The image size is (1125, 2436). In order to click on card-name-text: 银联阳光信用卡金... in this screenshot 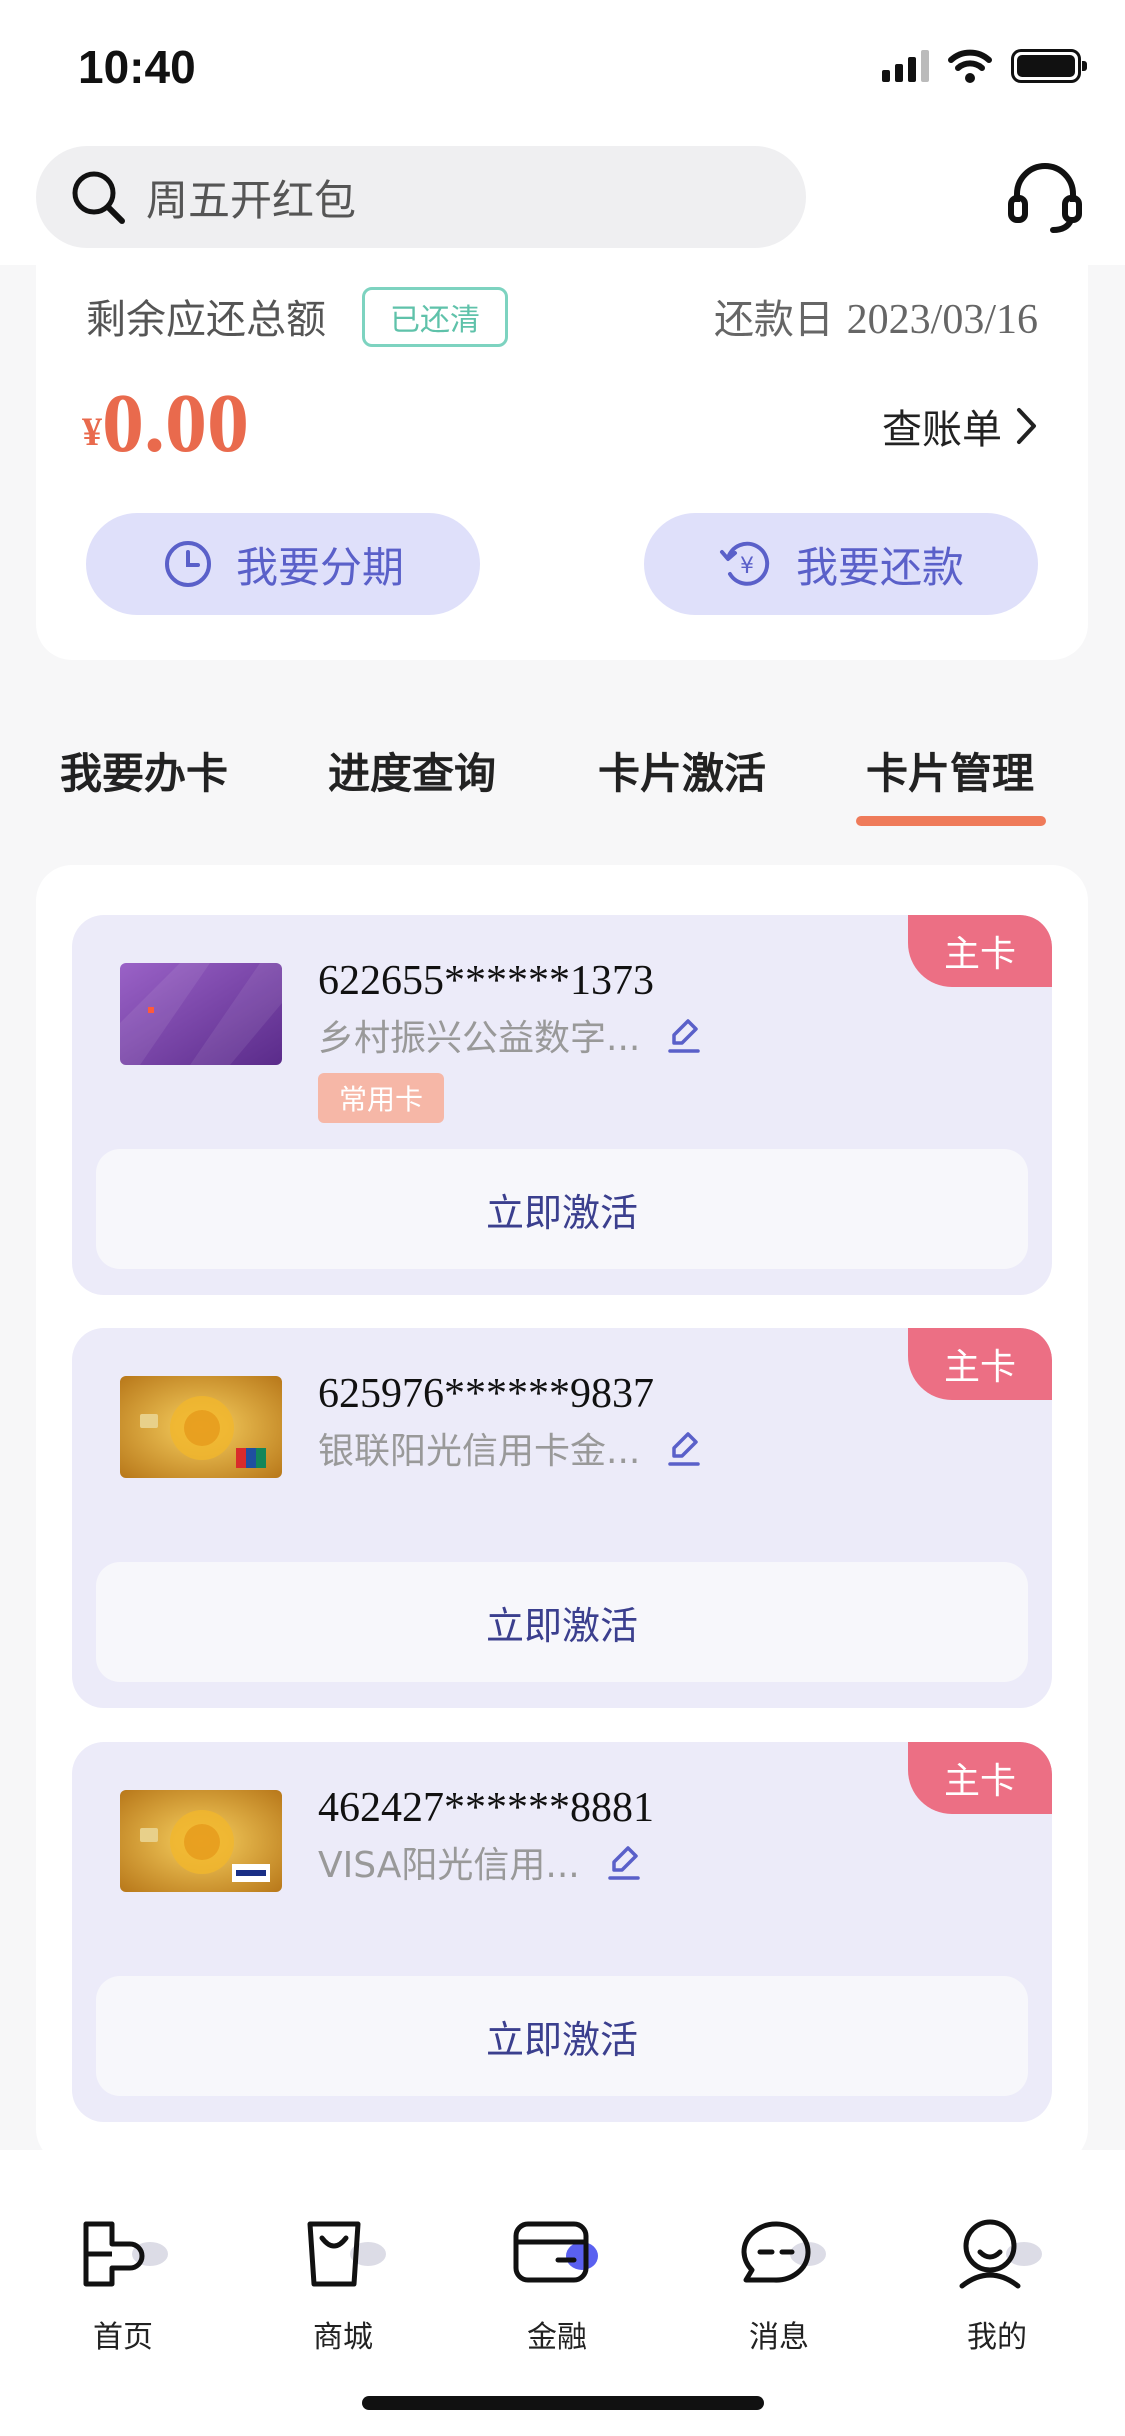, I will do `click(479, 1451)`.